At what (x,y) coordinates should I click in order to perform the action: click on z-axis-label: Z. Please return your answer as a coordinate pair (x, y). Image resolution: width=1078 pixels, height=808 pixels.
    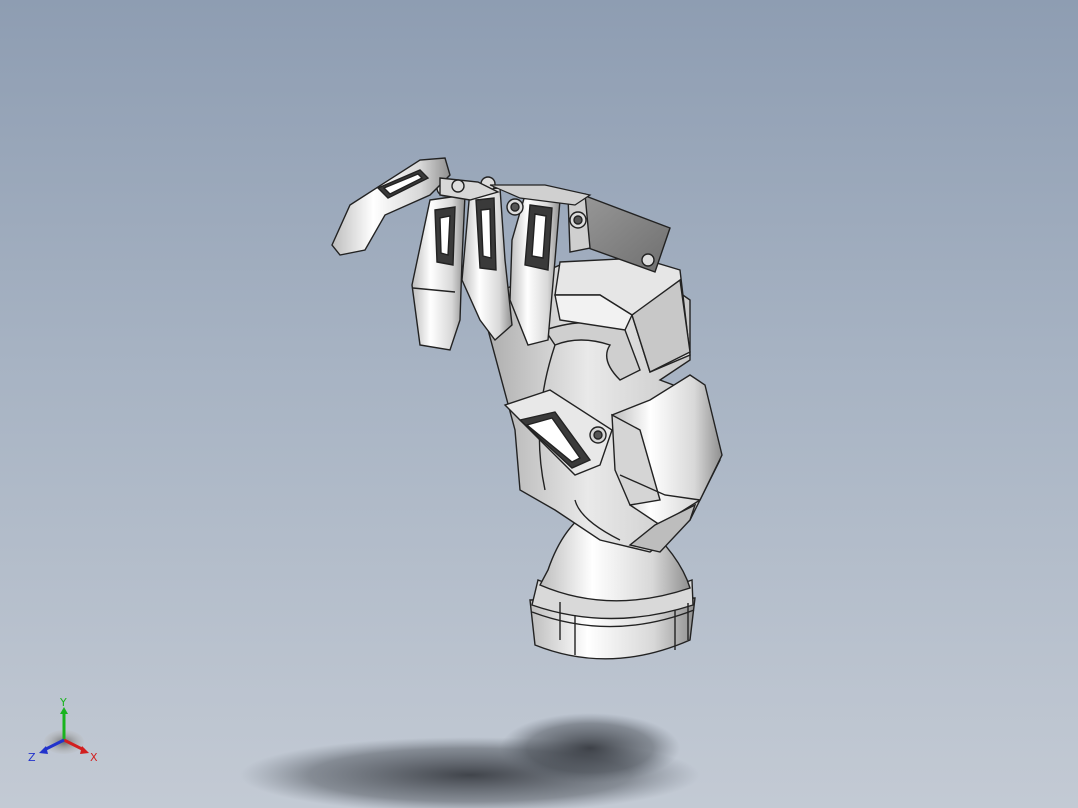
    Looking at the image, I should click on (32, 757).